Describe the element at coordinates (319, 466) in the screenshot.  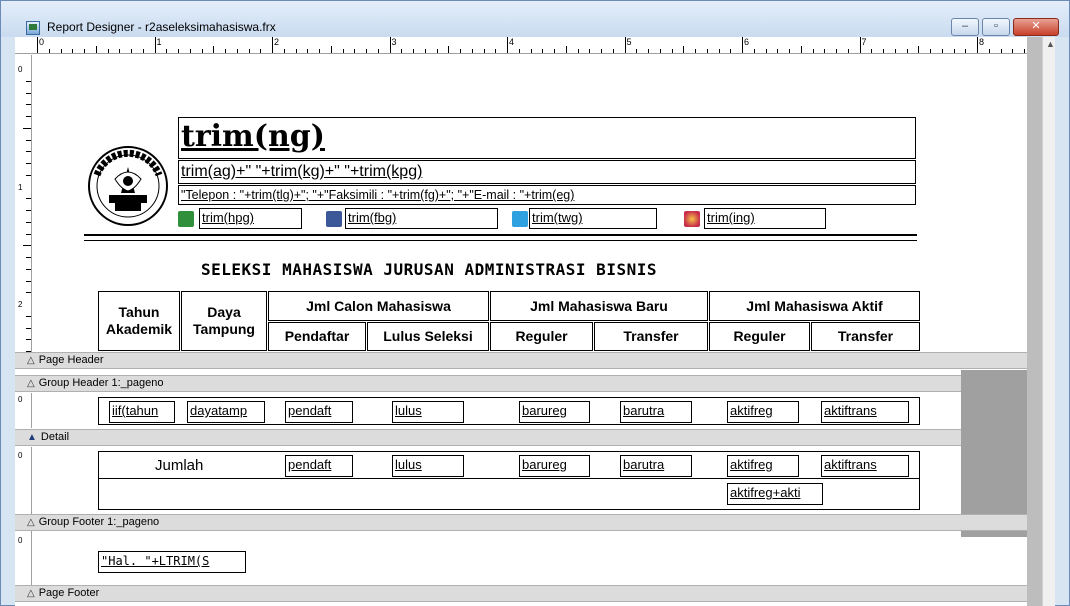
I see `footer-field-pendaftar: pendaft` at that location.